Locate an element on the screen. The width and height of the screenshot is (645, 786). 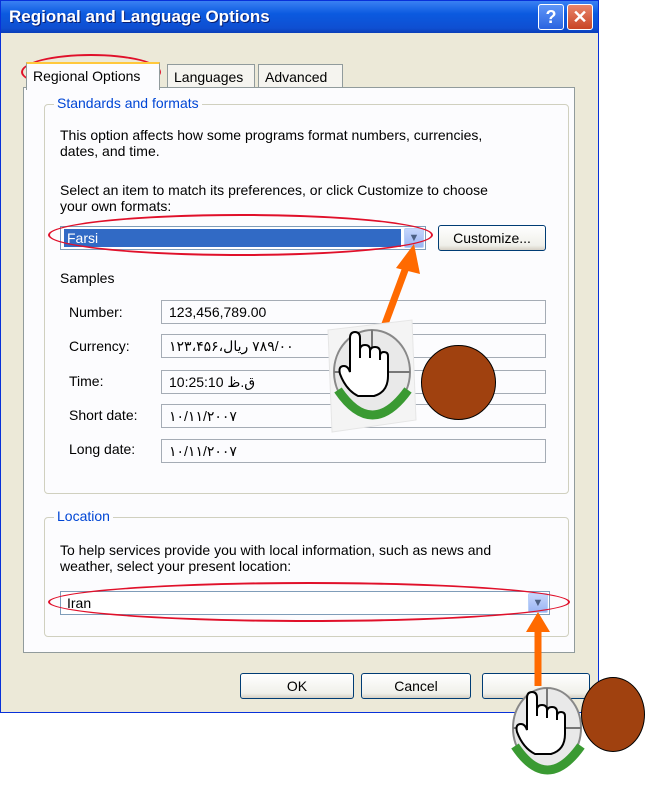
location-highlight-oval is located at coordinates (309, 602).